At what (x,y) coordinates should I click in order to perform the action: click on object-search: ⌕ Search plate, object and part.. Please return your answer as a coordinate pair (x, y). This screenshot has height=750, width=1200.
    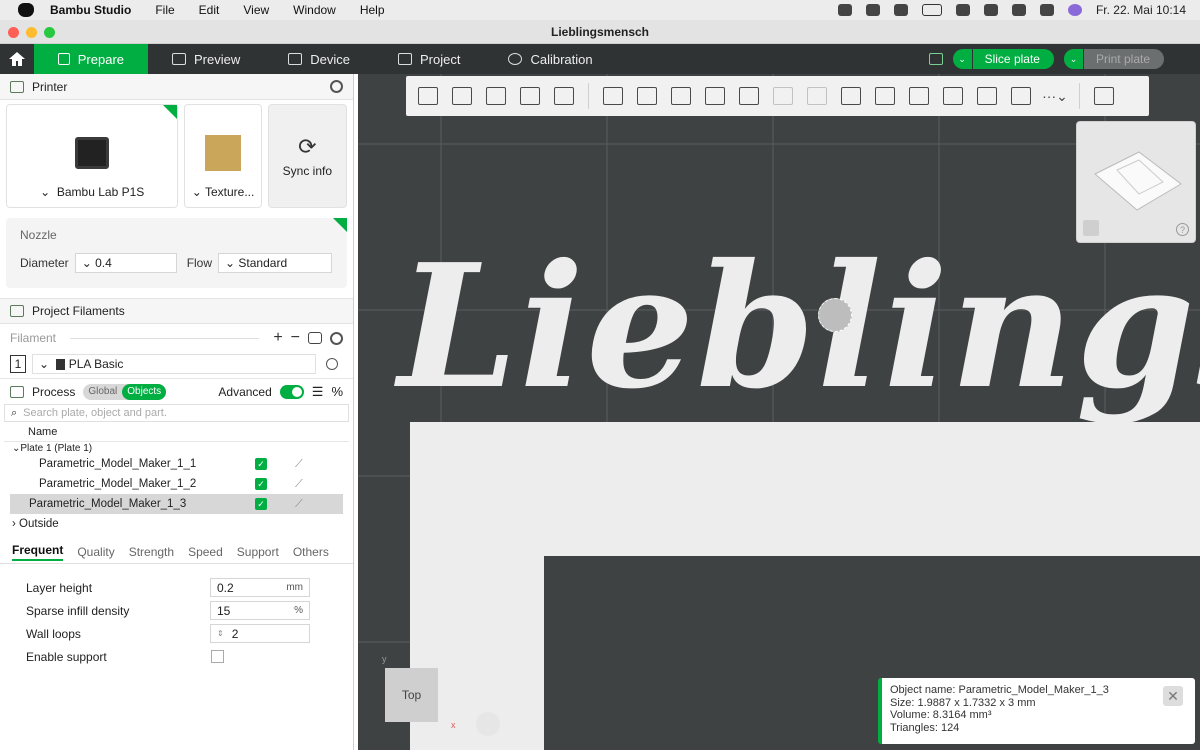
    Looking at the image, I should click on (176, 413).